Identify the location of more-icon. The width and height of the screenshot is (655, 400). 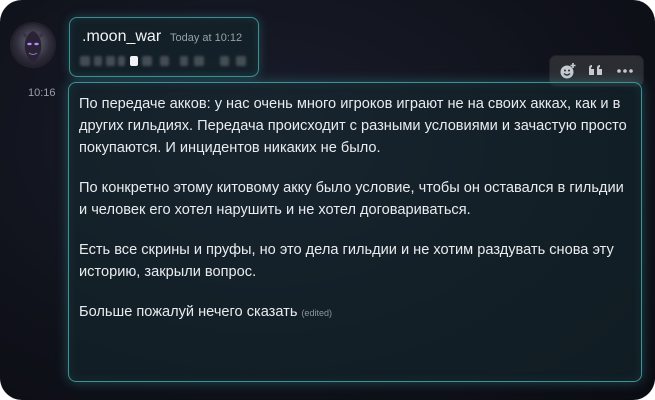
(625, 71).